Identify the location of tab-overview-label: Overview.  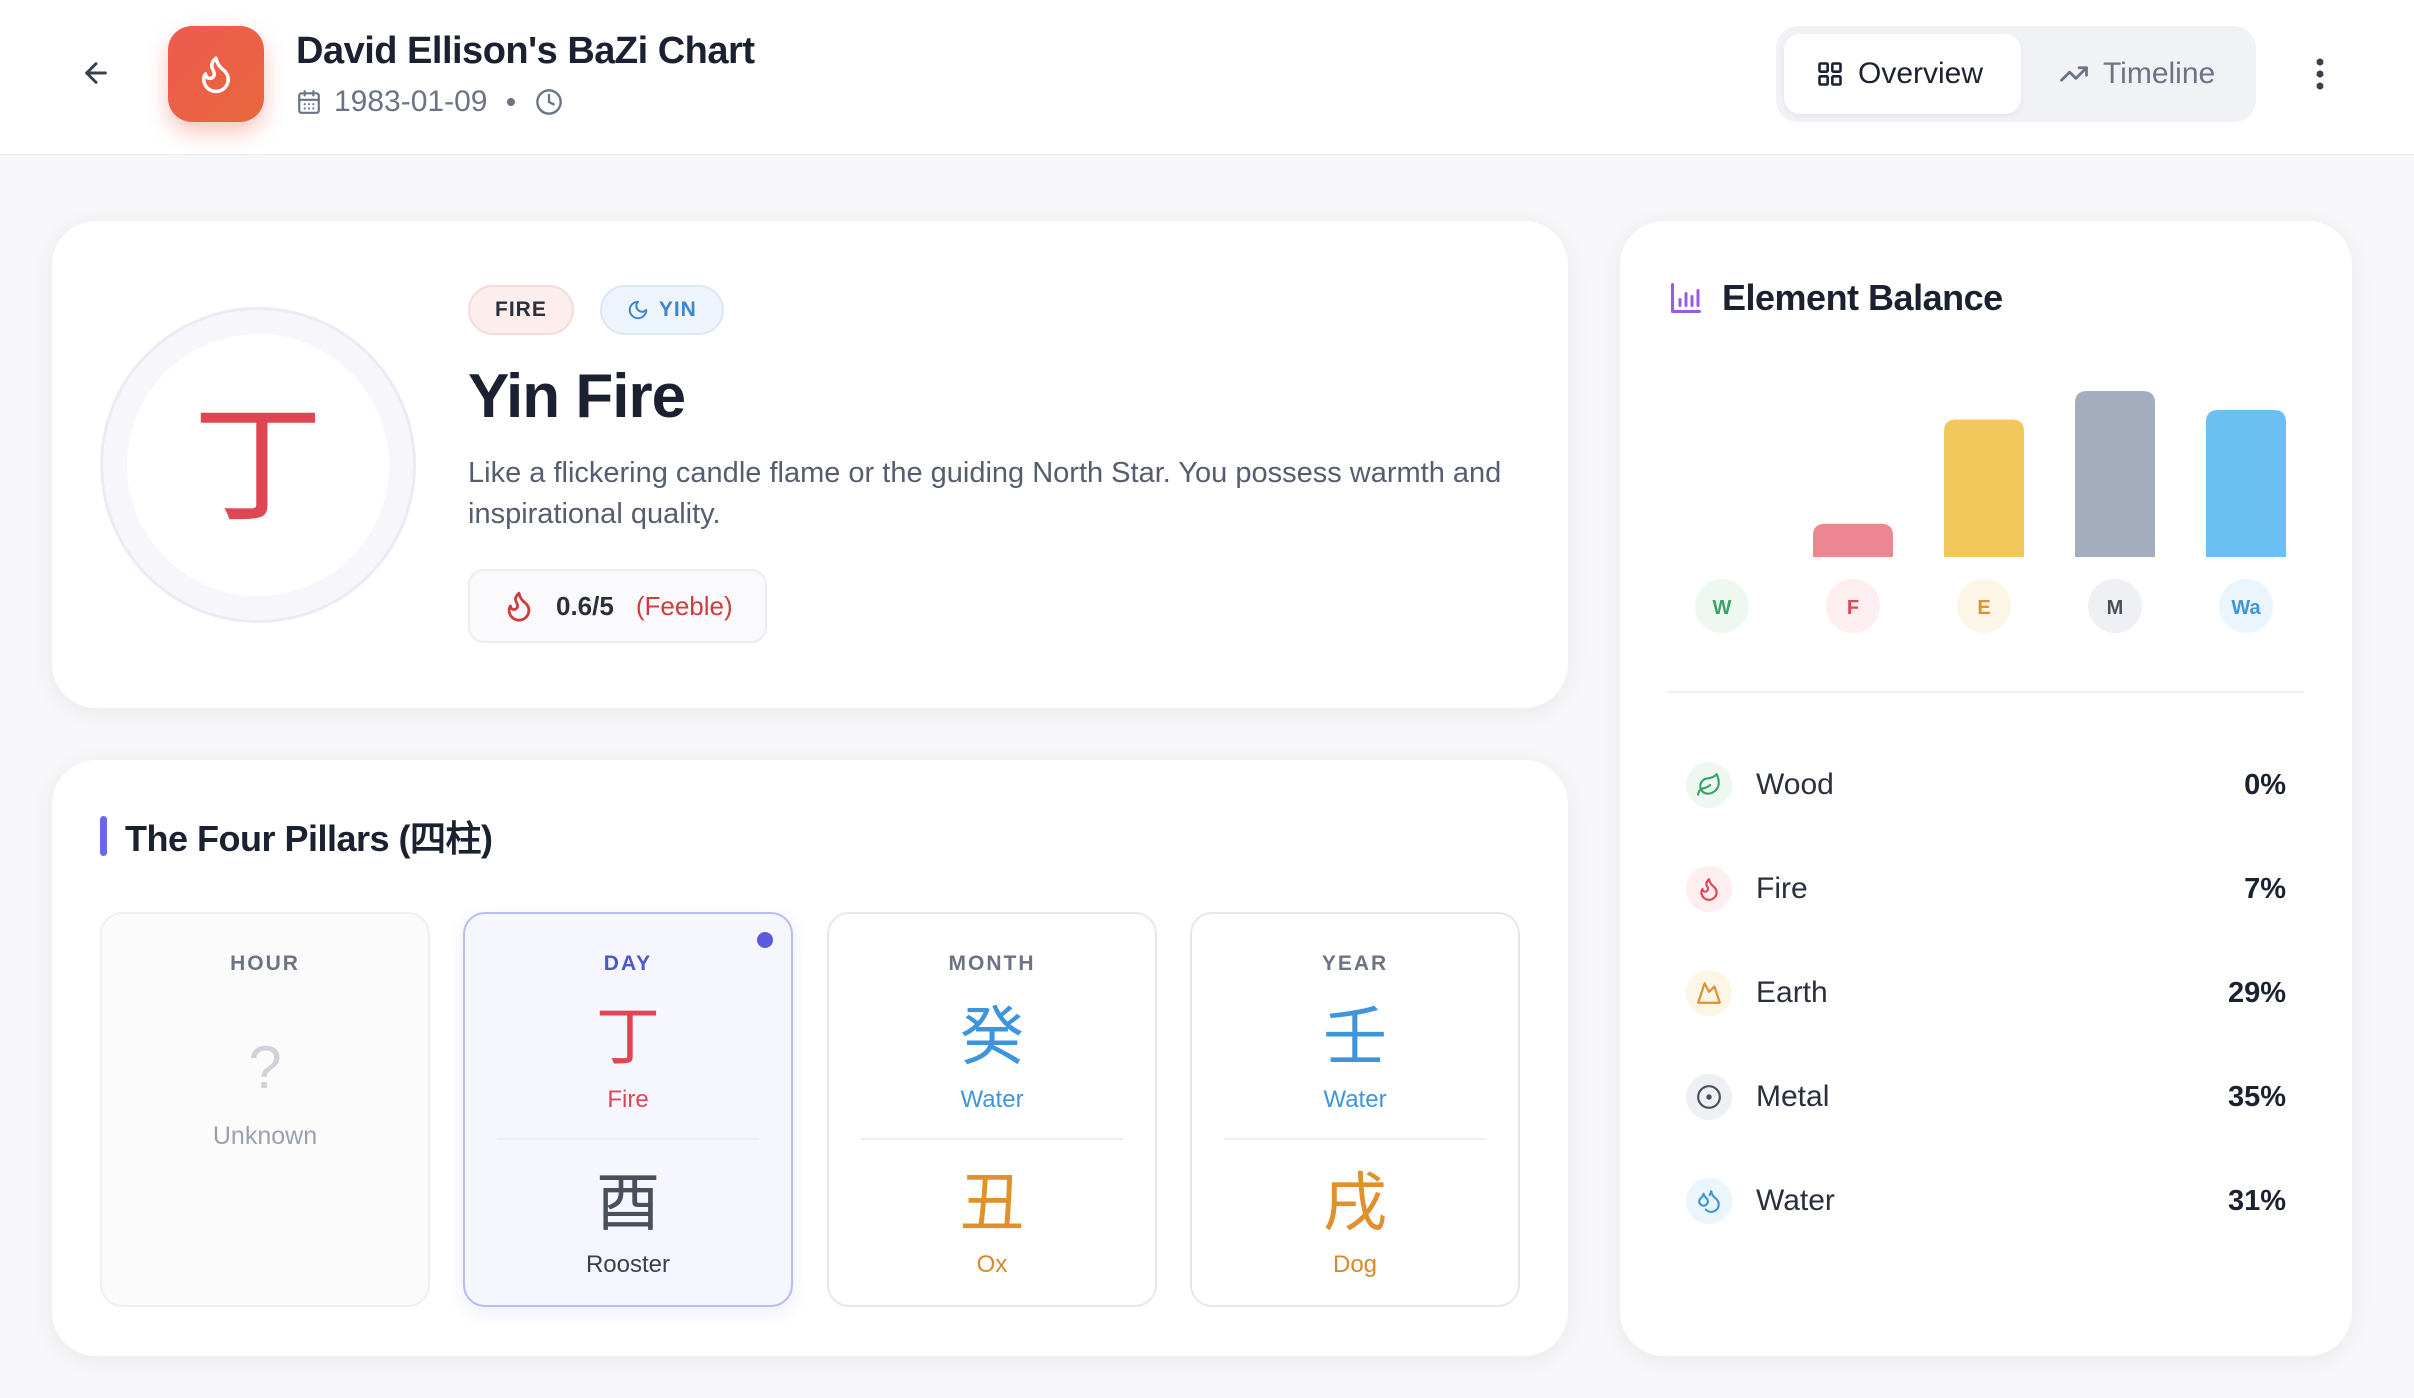
(1921, 73).